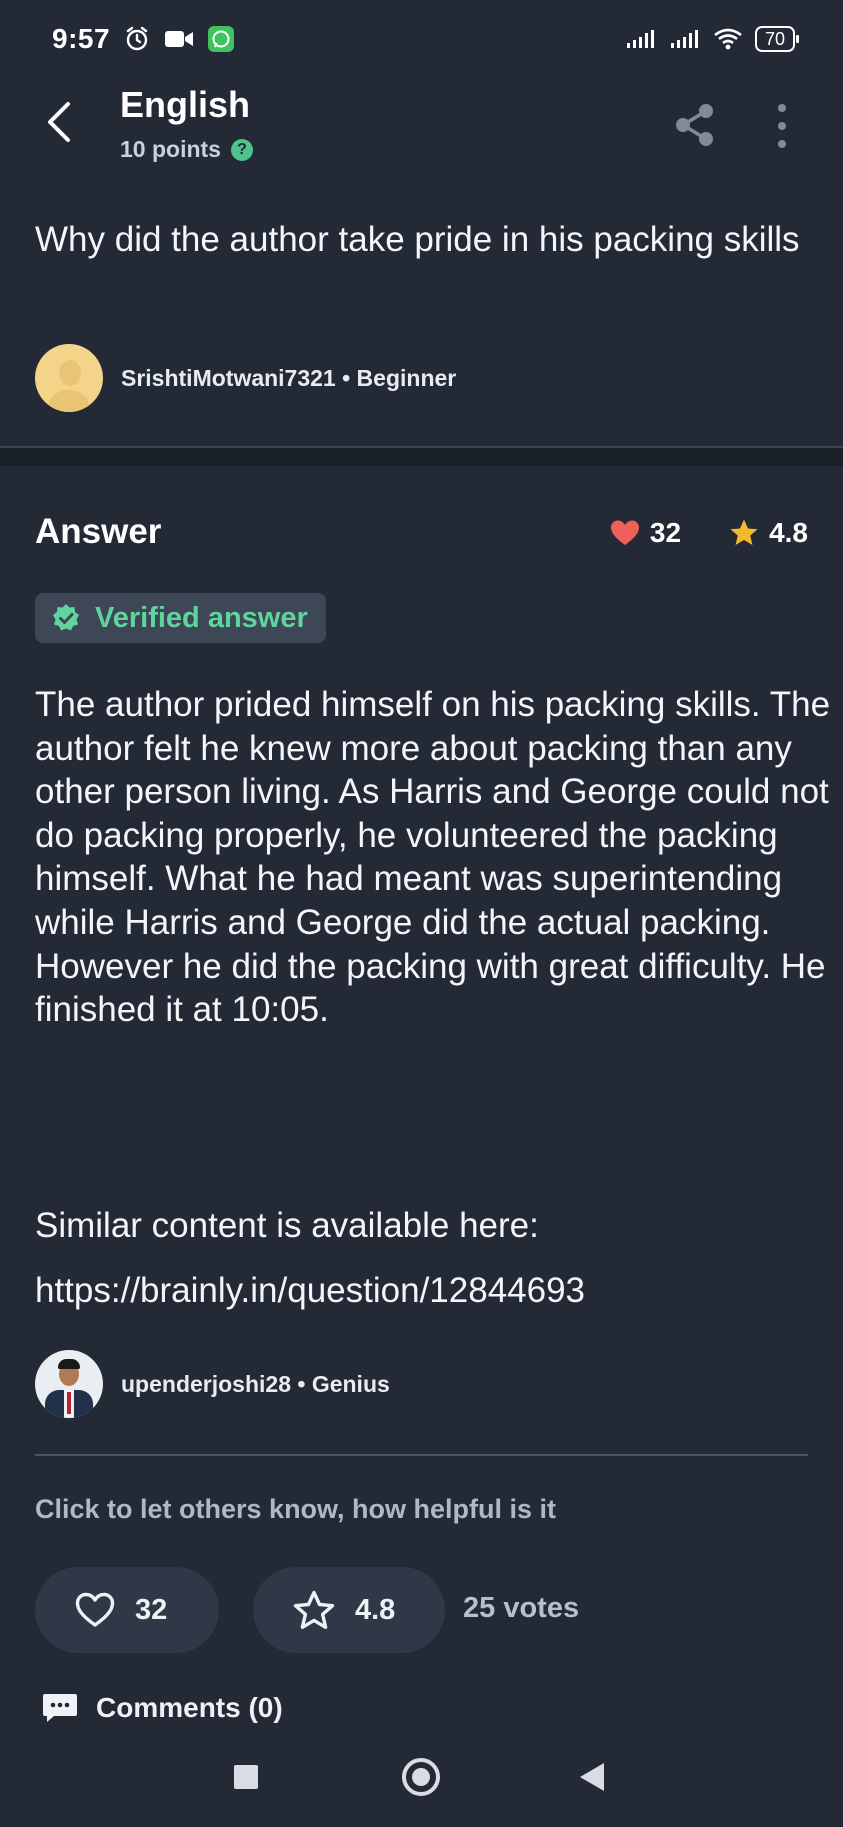  What do you see at coordinates (695, 125) in the screenshot?
I see `share-button` at bounding box center [695, 125].